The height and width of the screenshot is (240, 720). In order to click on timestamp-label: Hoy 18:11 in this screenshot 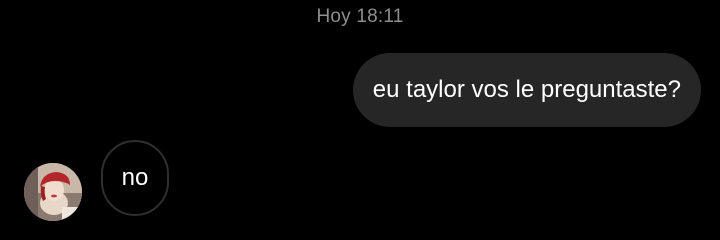, I will do `click(360, 16)`.